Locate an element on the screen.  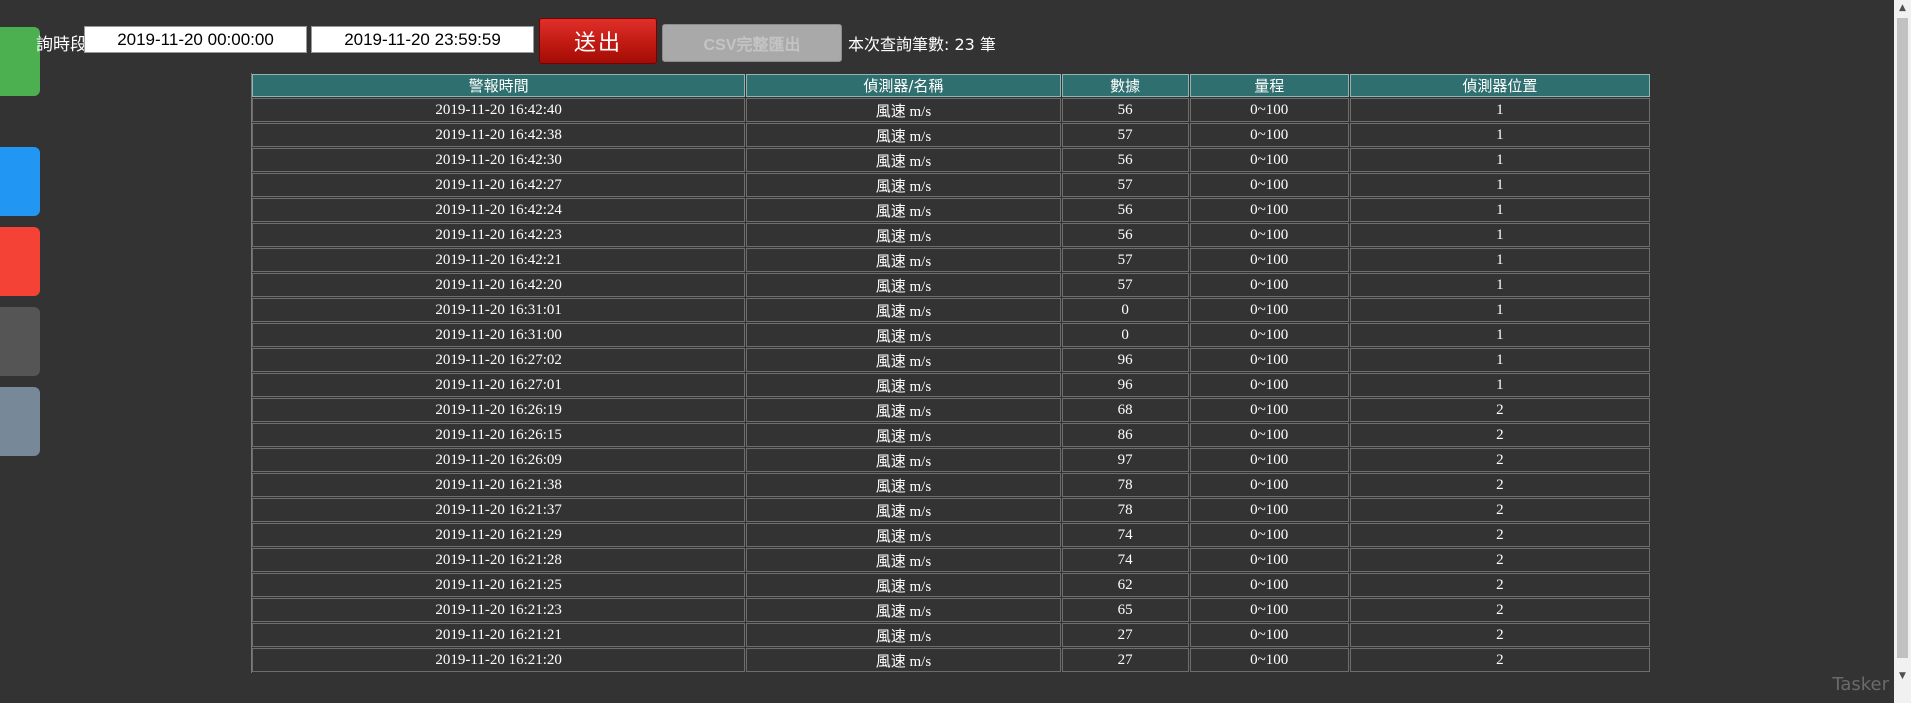
table-cell-col-alarm-time: 2019-11-20 16:21:25 is located at coordinates (499, 585).